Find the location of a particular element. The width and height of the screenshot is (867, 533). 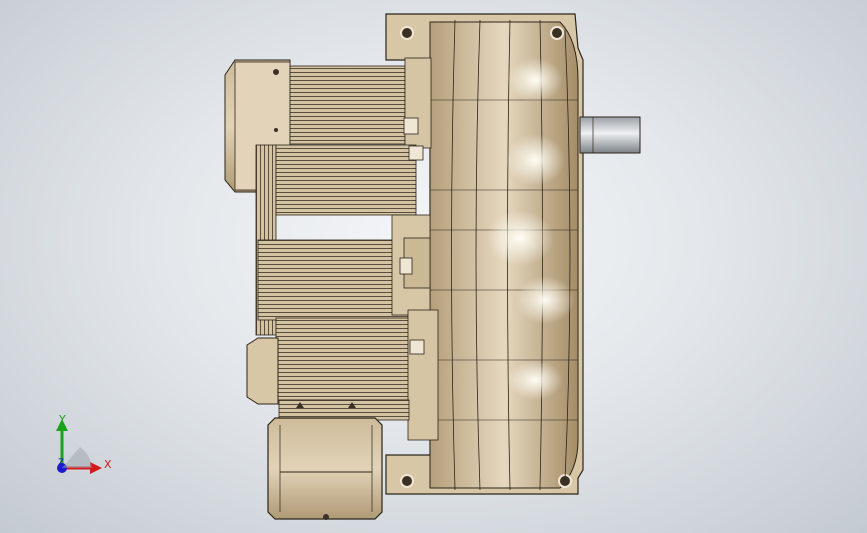

x-axis-label: X is located at coordinates (108, 464).